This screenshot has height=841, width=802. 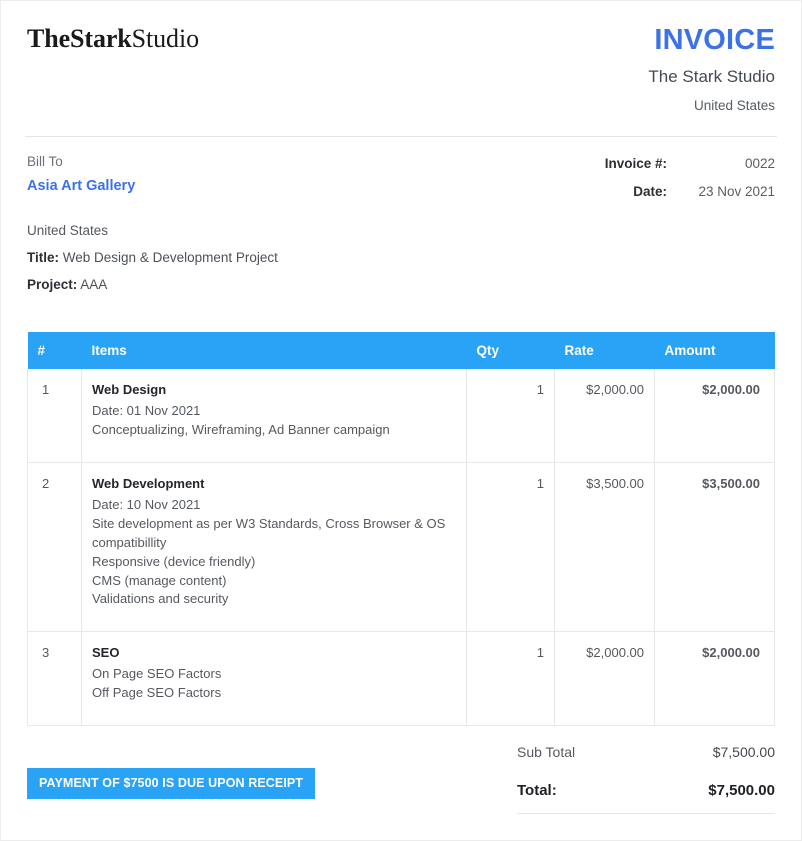 I want to click on table-header-row: # Items Qty Rate Amount, so click(x=401, y=351).